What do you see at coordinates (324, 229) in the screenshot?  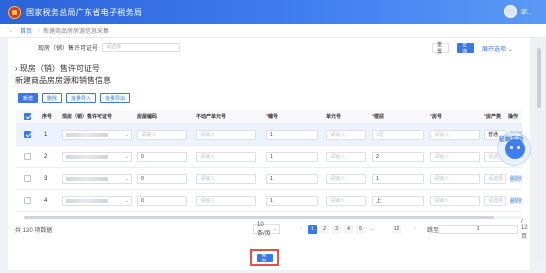 I see `page-2: 2` at bounding box center [324, 229].